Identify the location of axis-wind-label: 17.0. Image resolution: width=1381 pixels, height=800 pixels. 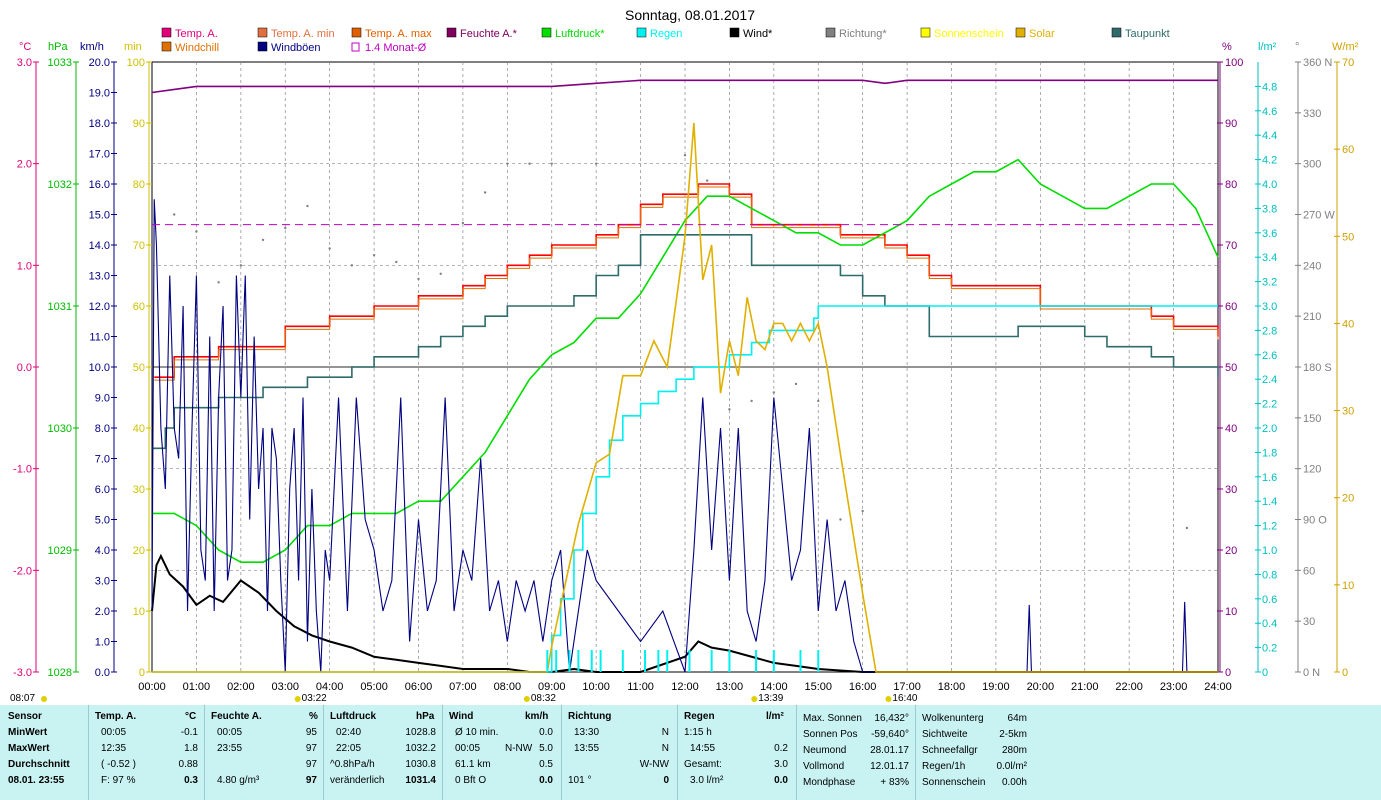
(99, 155).